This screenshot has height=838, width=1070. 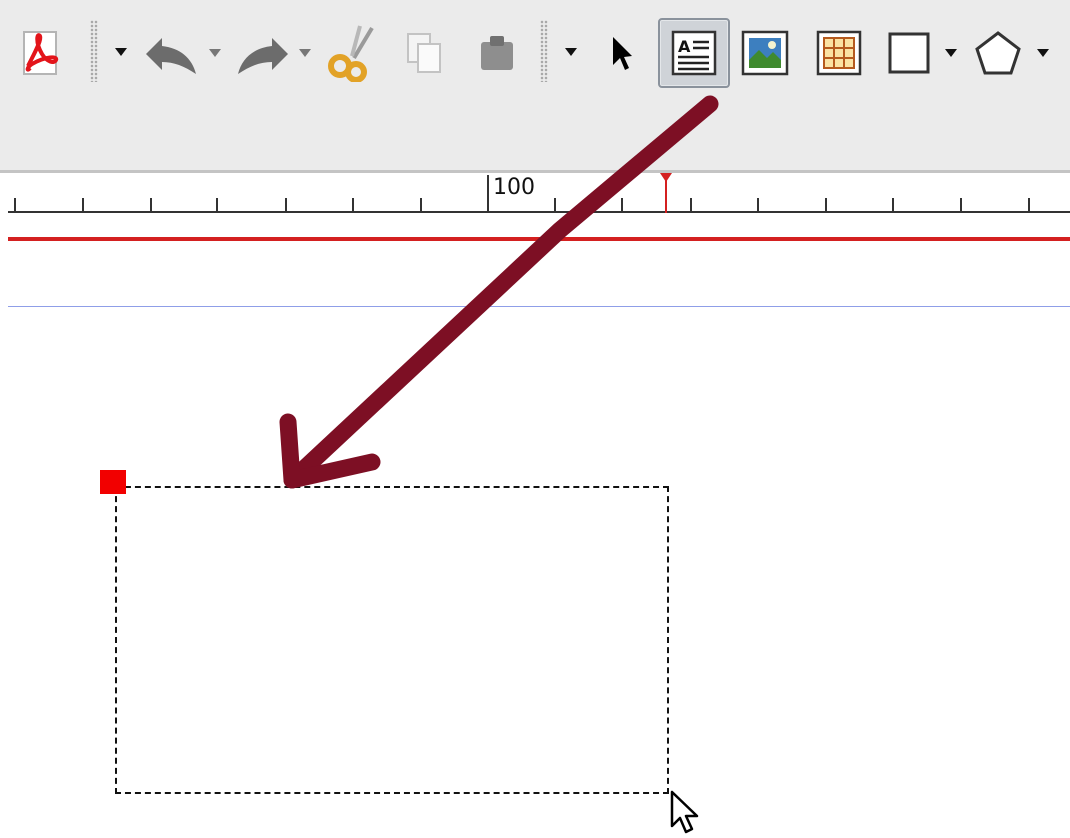 I want to click on scissors-icon, so click(x=351, y=53).